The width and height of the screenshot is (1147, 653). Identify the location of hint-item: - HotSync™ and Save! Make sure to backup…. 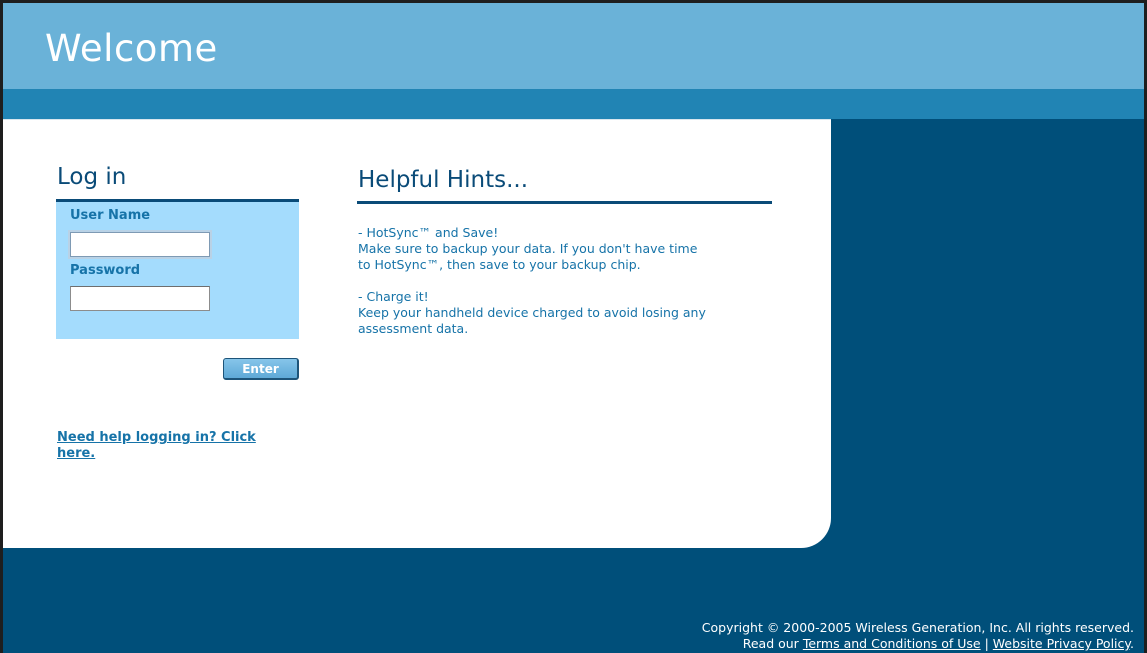
(568, 249).